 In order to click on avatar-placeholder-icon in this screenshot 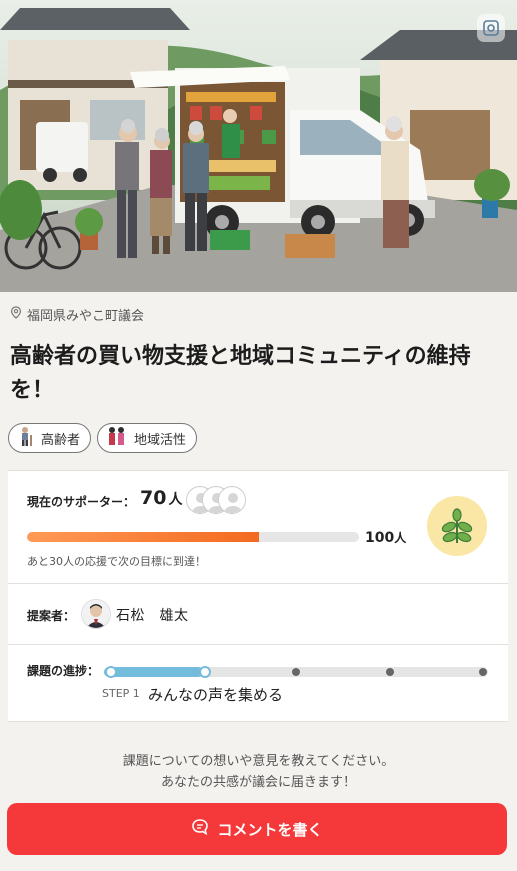, I will do `click(232, 500)`.